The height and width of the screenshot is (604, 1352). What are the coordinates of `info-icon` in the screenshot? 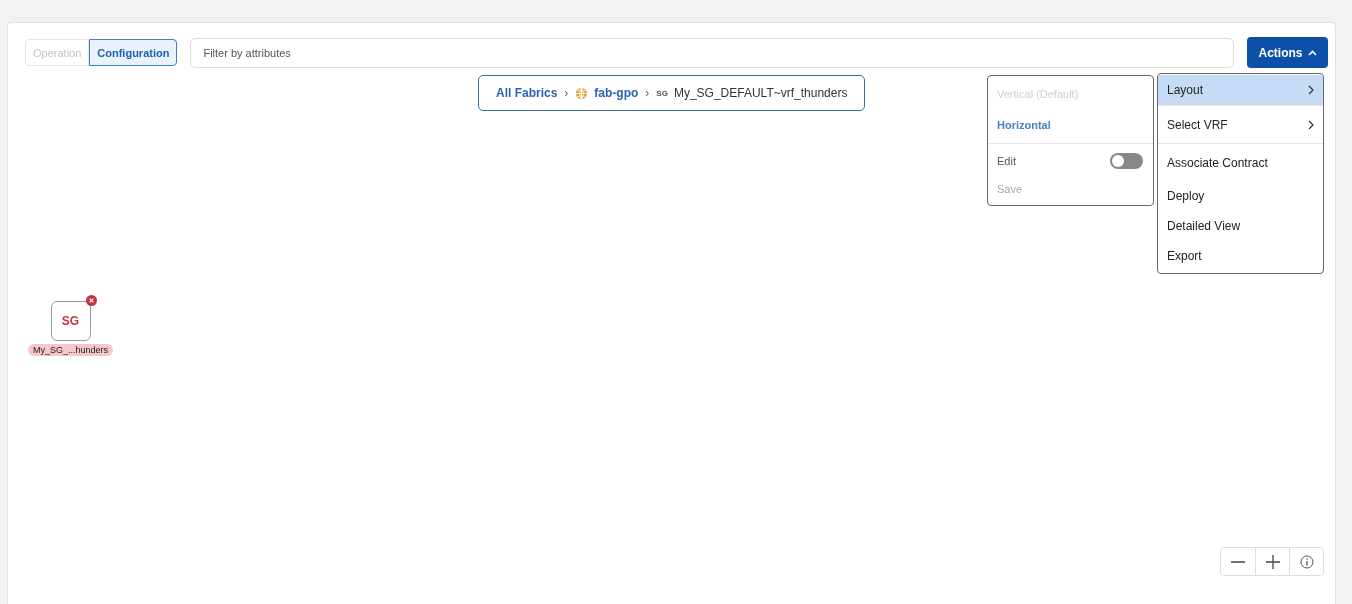 It's located at (1306, 561).